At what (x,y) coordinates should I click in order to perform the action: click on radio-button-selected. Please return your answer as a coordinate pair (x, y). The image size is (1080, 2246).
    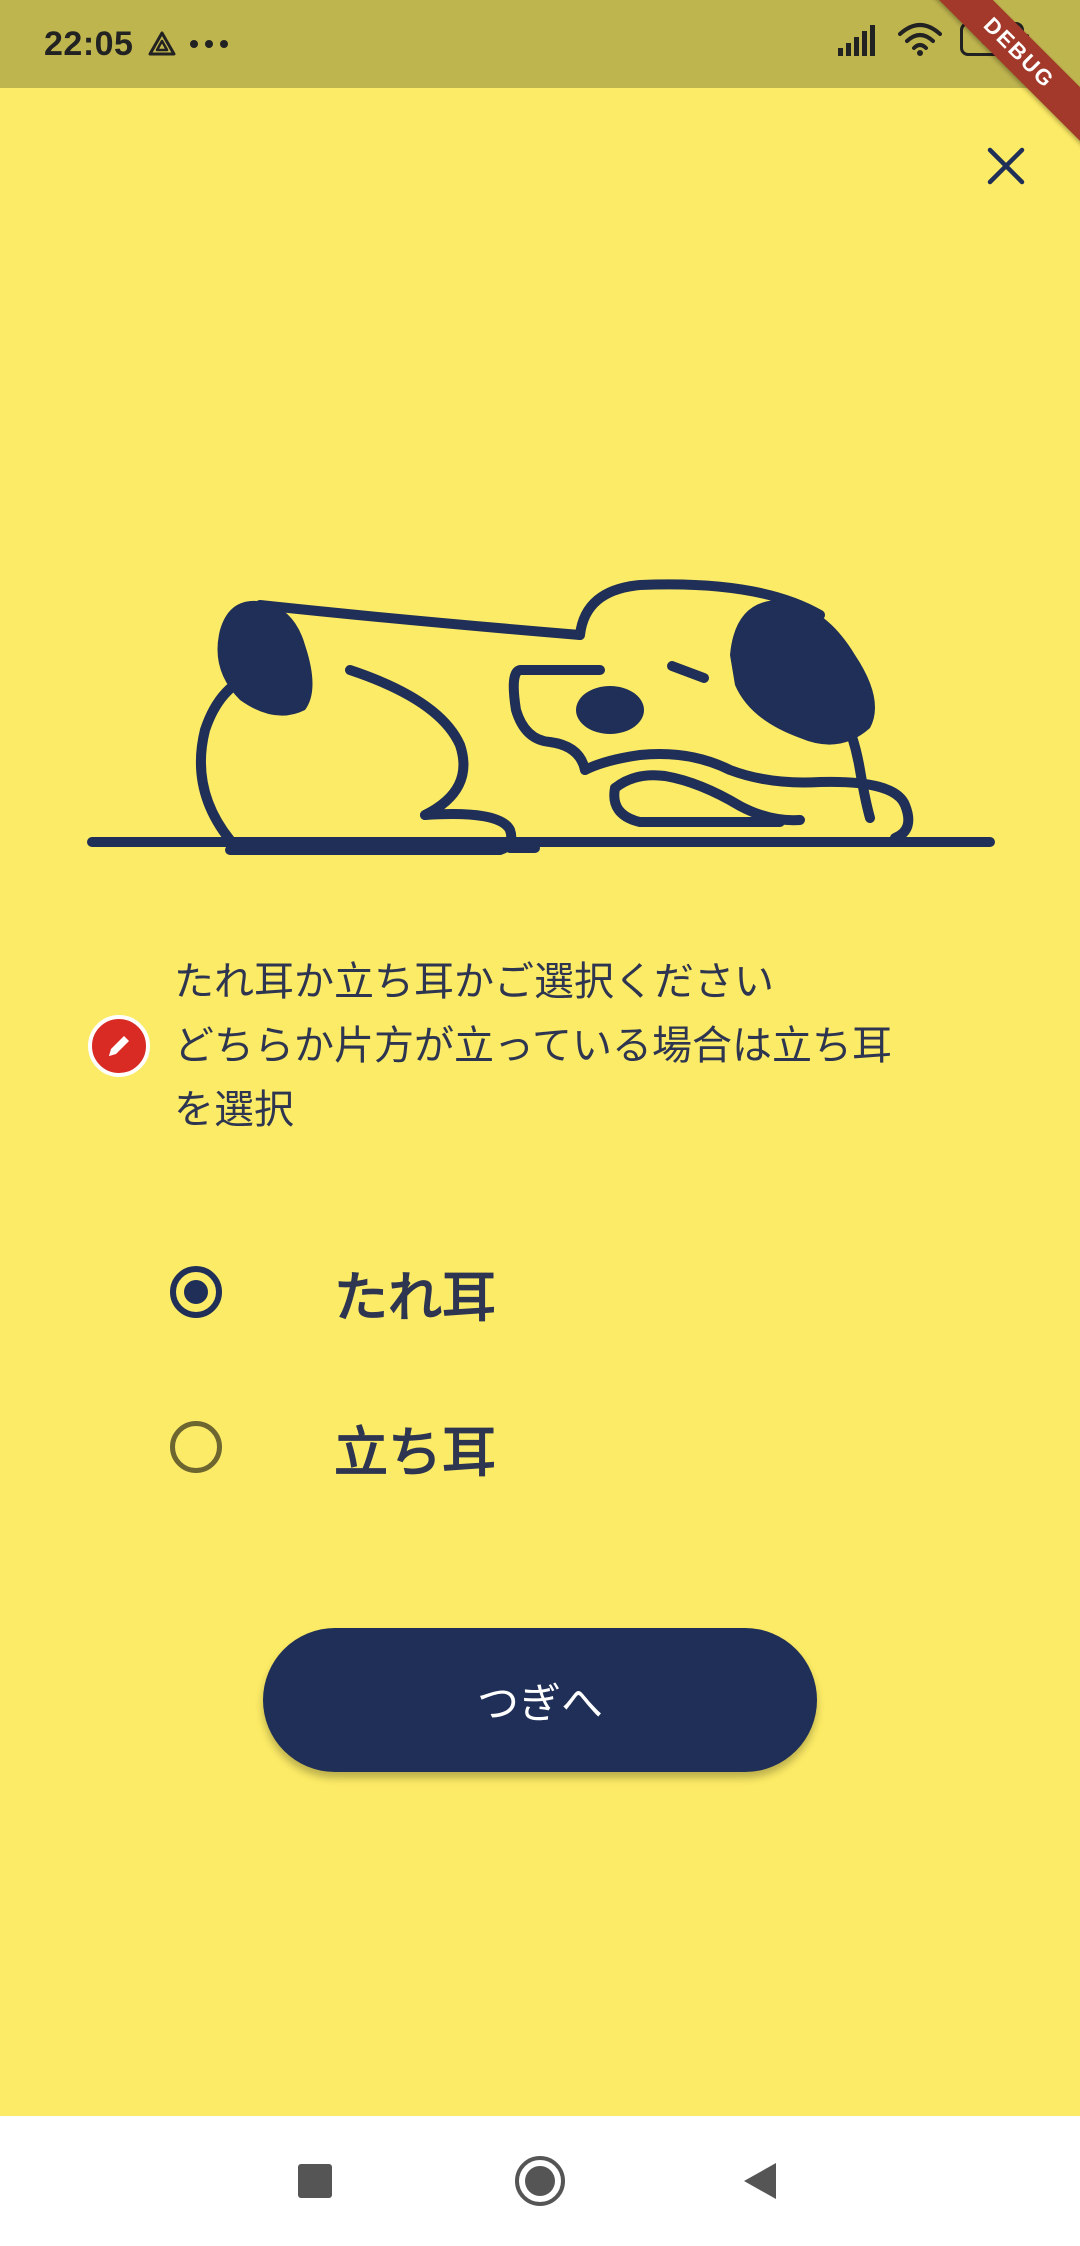
    Looking at the image, I should click on (196, 1292).